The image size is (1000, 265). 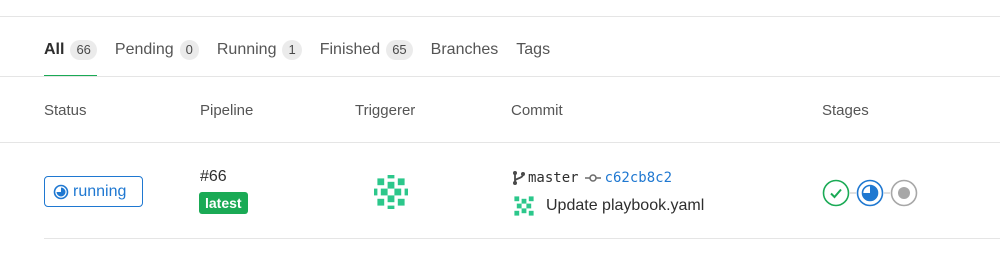 I want to click on tab-all: All 66, so click(x=70, y=49).